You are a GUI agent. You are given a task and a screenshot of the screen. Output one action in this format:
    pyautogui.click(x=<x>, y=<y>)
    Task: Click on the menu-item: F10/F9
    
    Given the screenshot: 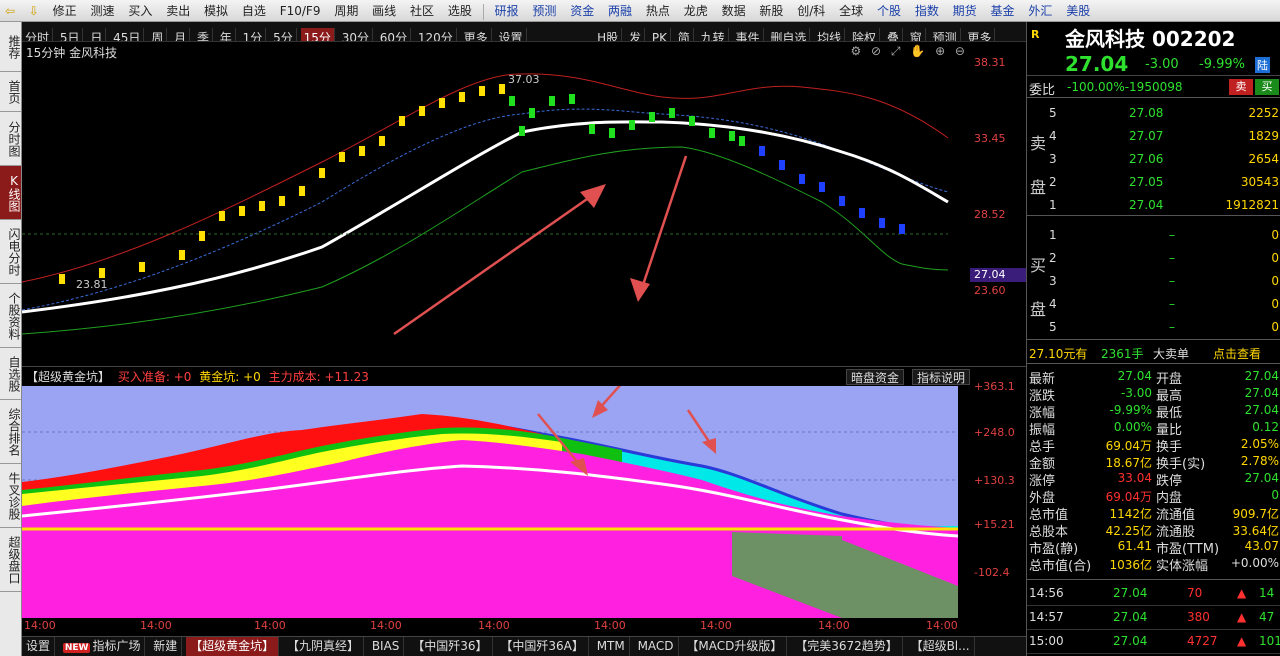 What is the action you would take?
    pyautogui.click(x=300, y=10)
    